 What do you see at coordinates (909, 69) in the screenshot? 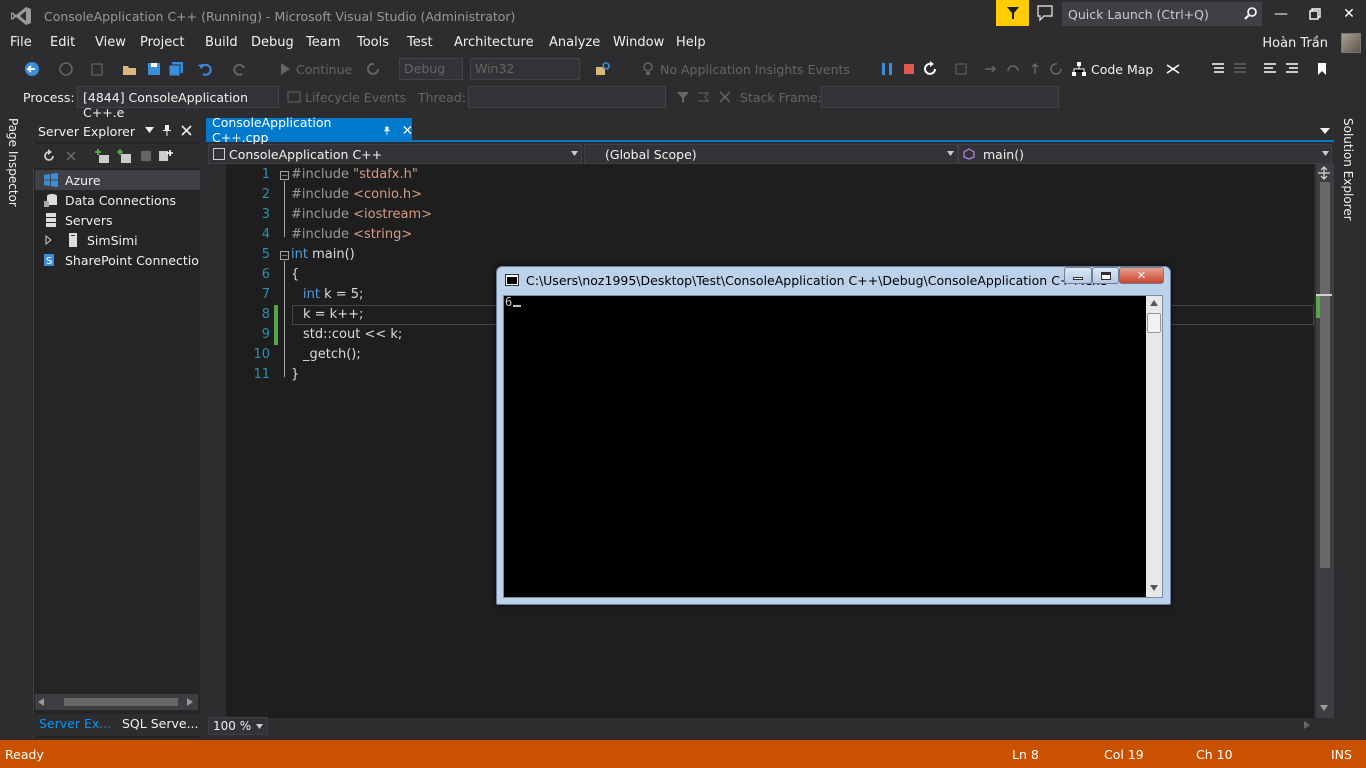
I see `stop-debugging-icon` at bounding box center [909, 69].